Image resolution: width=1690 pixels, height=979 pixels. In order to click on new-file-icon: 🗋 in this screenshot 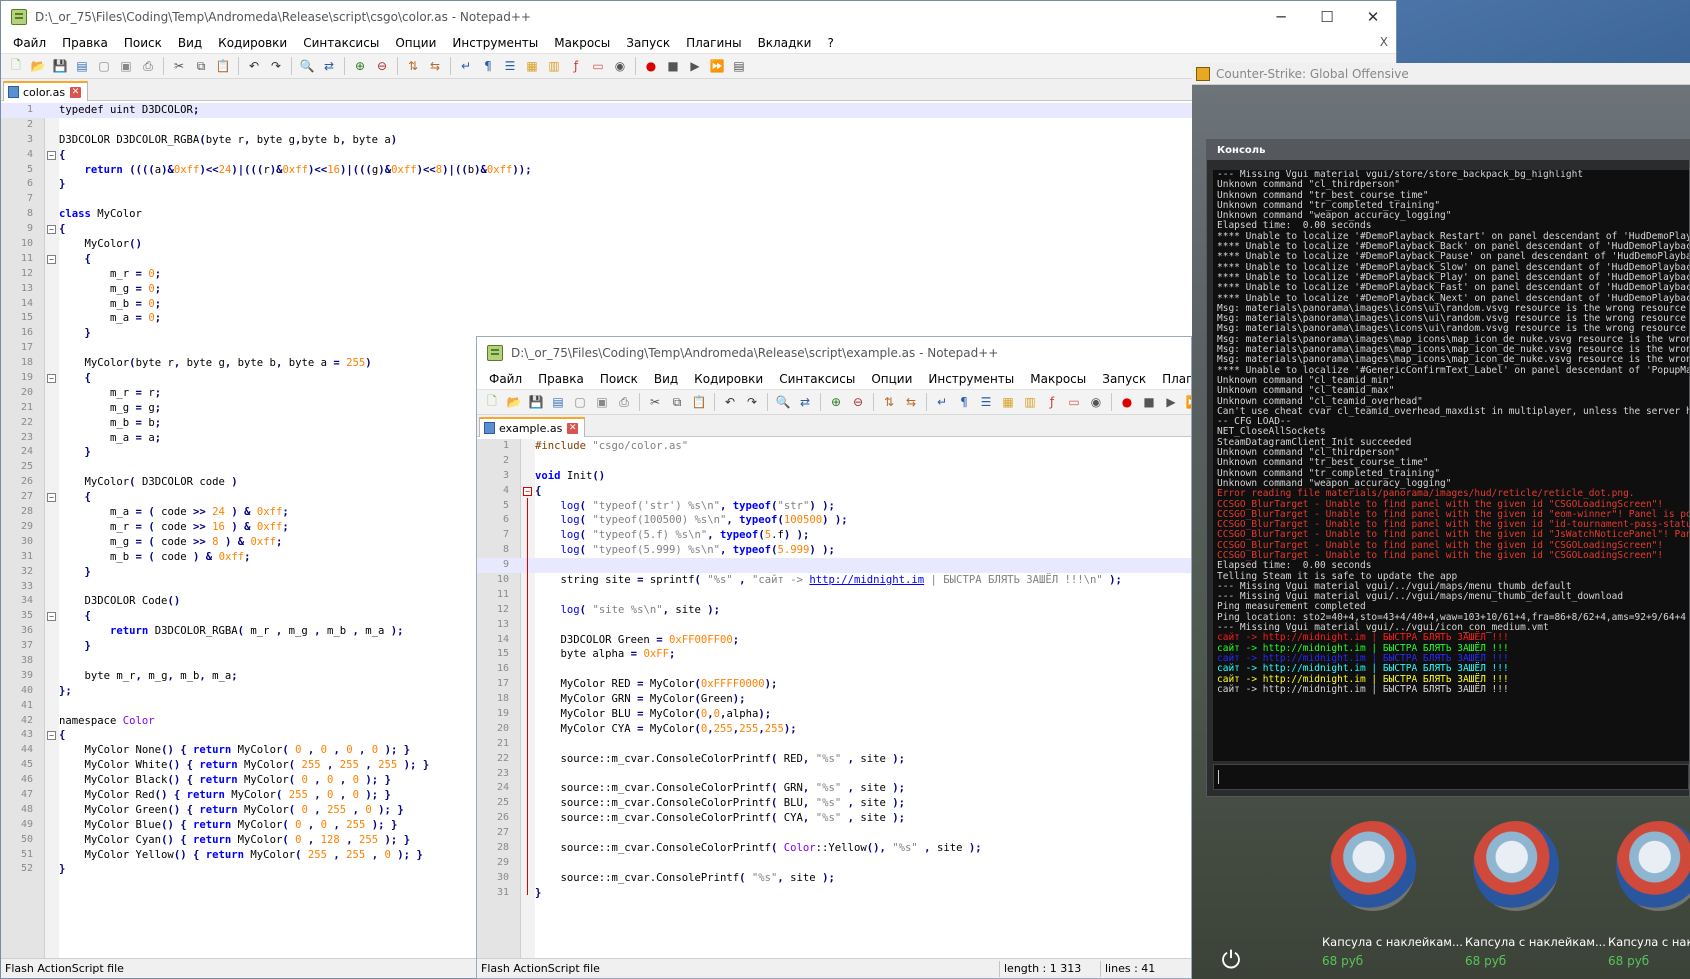, I will do `click(16, 66)`.